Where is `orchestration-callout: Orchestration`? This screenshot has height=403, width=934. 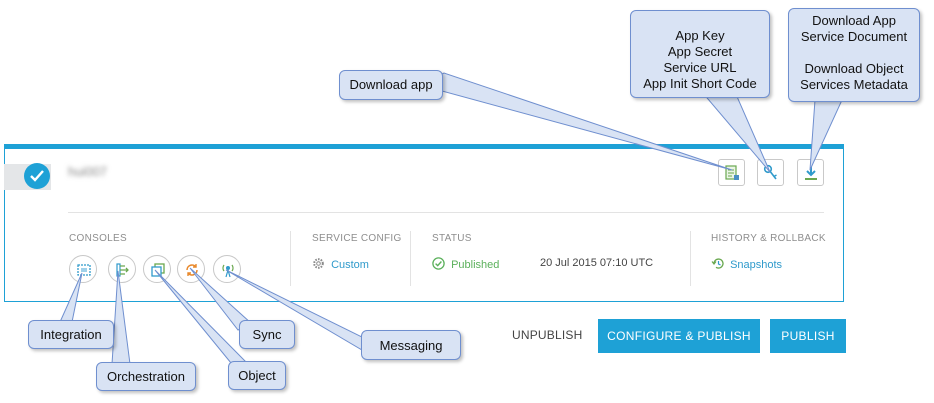
orchestration-callout: Orchestration is located at coordinates (146, 376).